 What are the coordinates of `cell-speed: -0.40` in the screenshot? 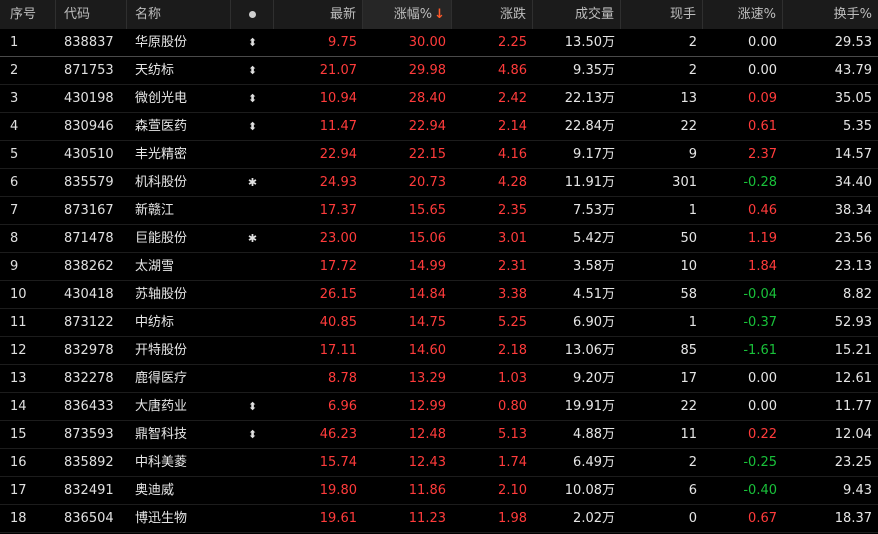 It's located at (760, 490).